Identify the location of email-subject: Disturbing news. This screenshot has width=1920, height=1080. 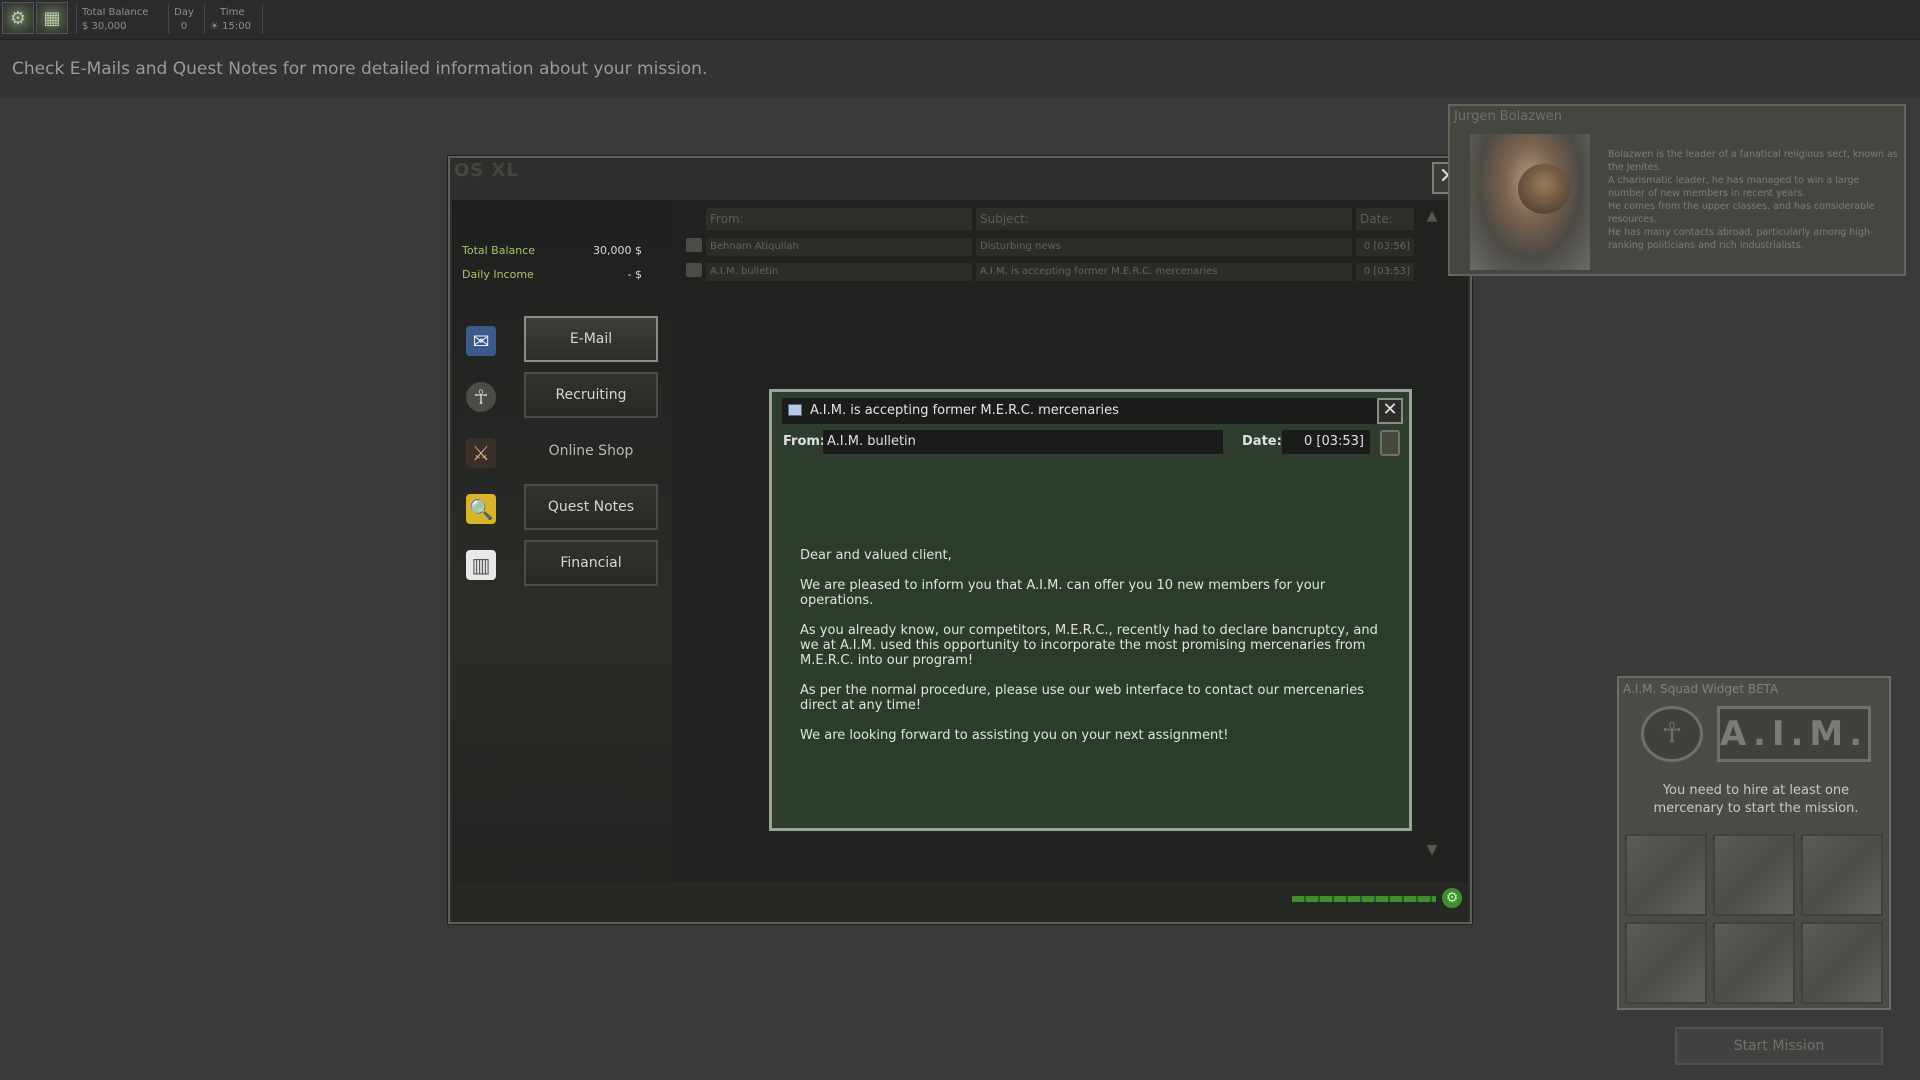
(1164, 247).